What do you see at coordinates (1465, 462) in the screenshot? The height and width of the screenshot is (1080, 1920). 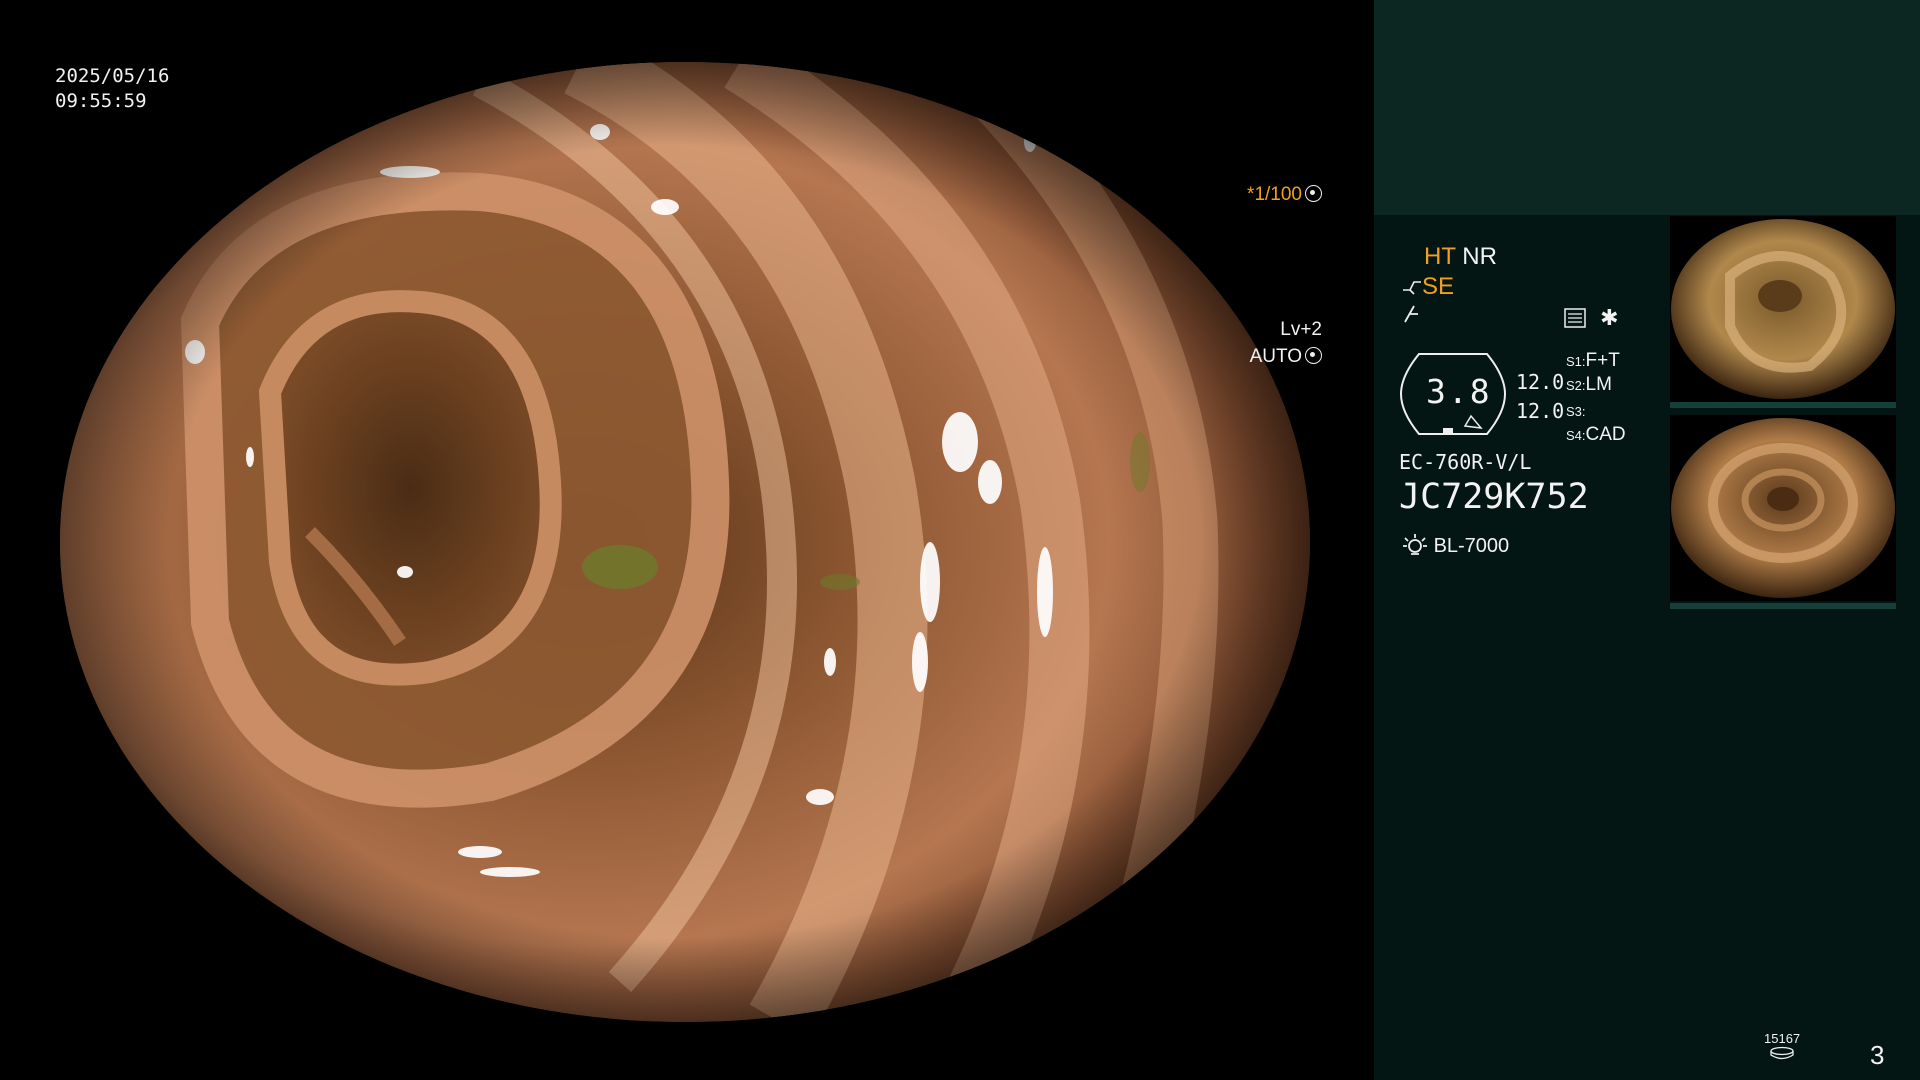 I see `scope-model: EC-760R-V/L` at bounding box center [1465, 462].